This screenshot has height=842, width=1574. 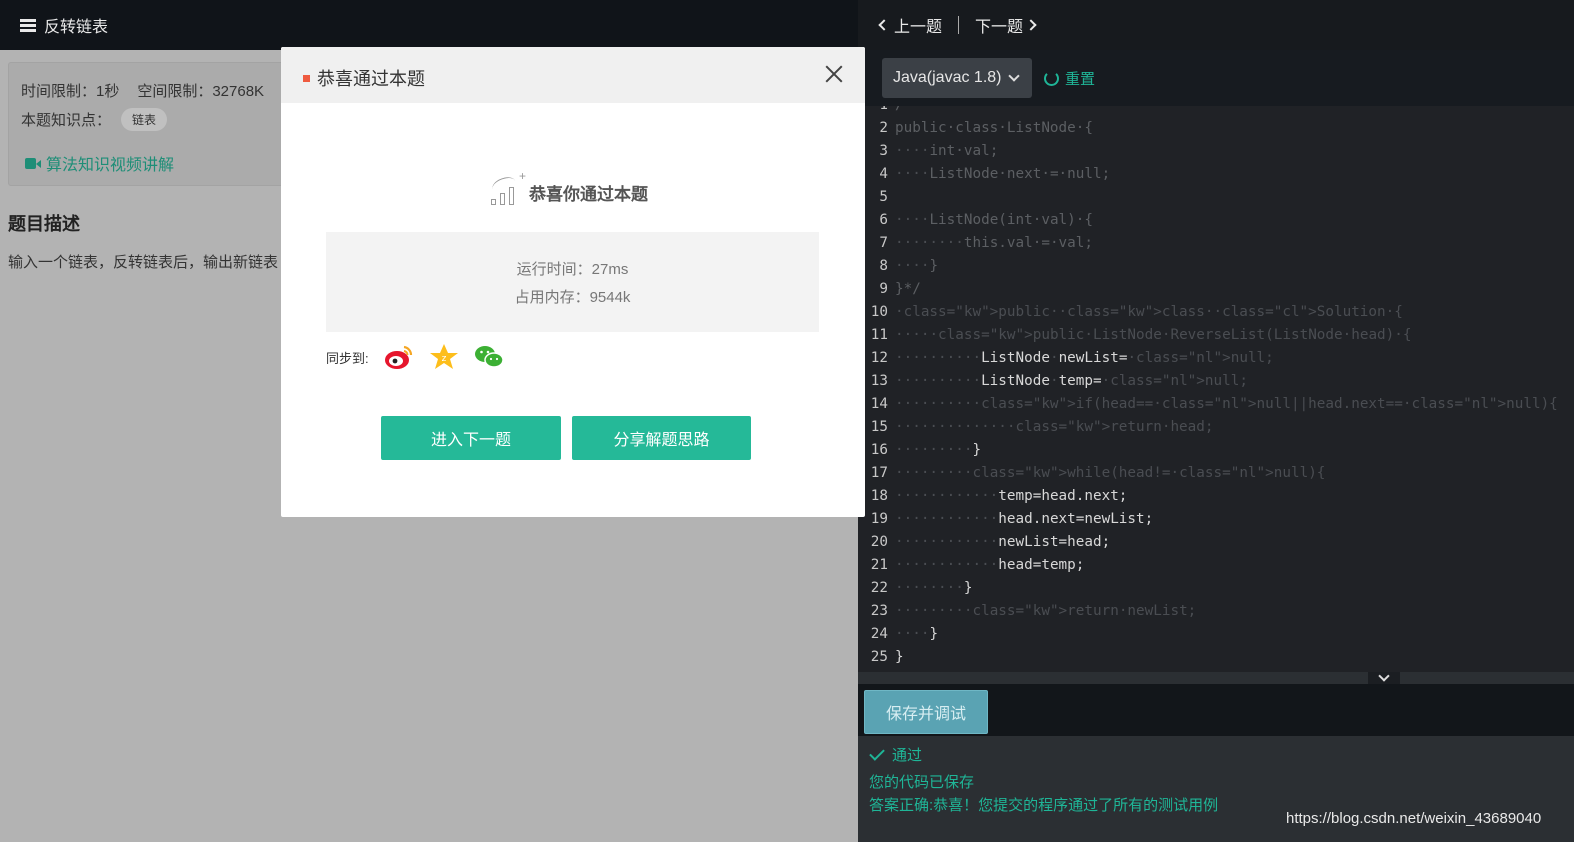 I want to click on code-text: /, so click(x=899, y=111).